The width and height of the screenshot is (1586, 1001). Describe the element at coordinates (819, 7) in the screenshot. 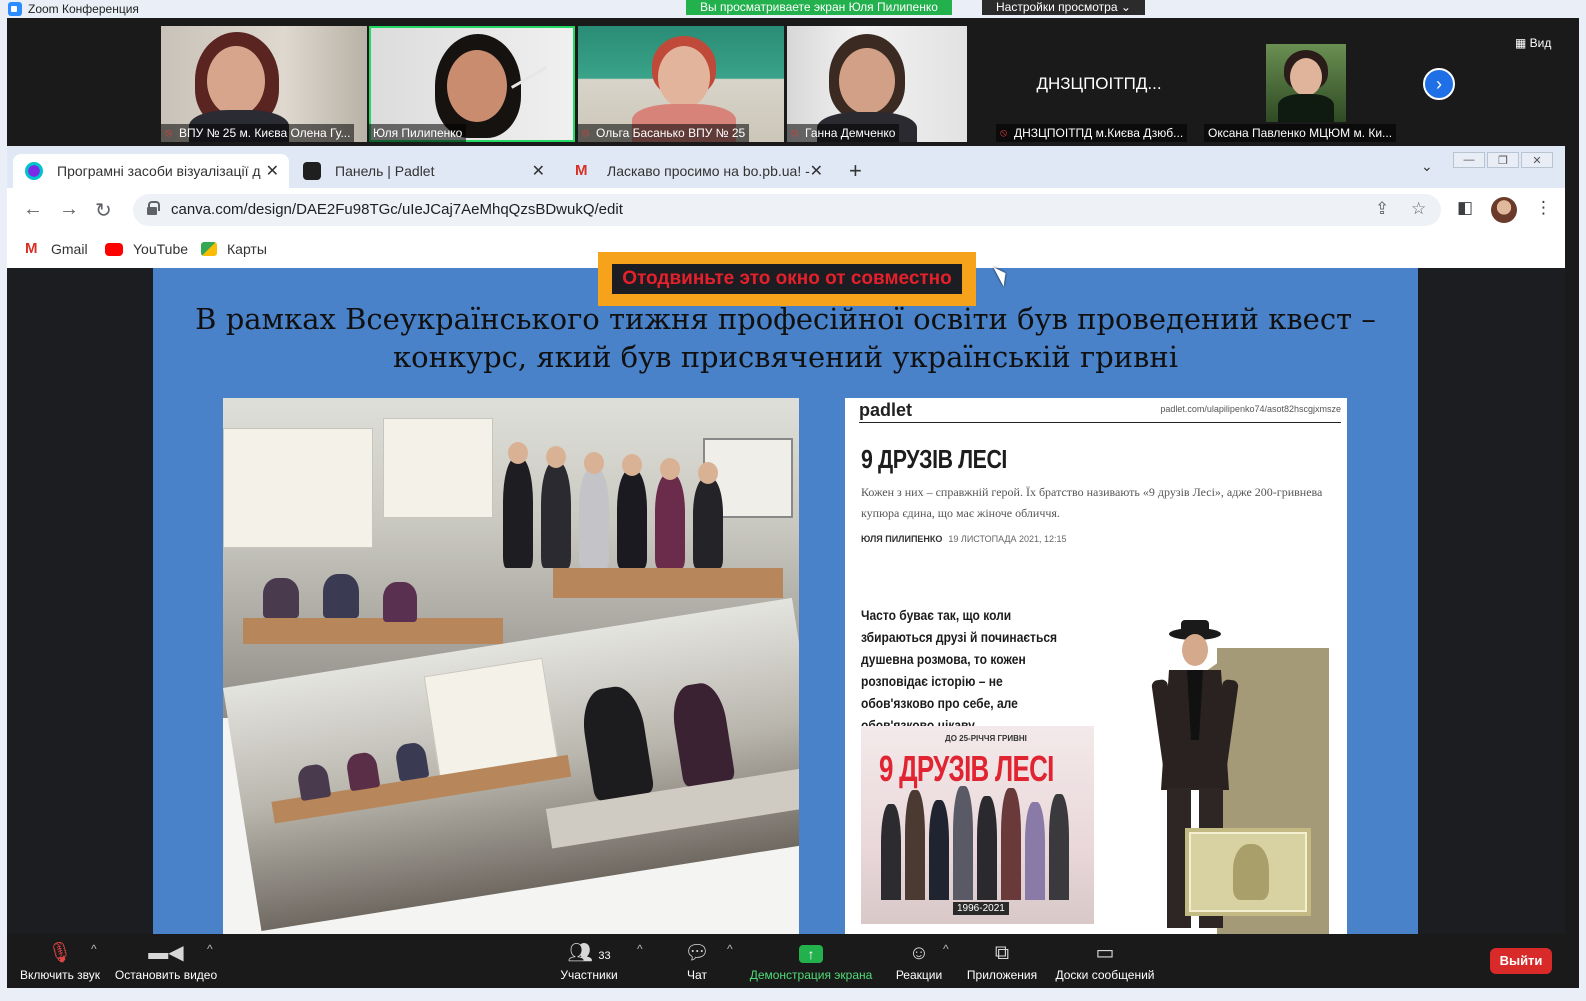

I see `viewing-share-banner: Вы просматриваете экран Юля Пилипенко` at that location.